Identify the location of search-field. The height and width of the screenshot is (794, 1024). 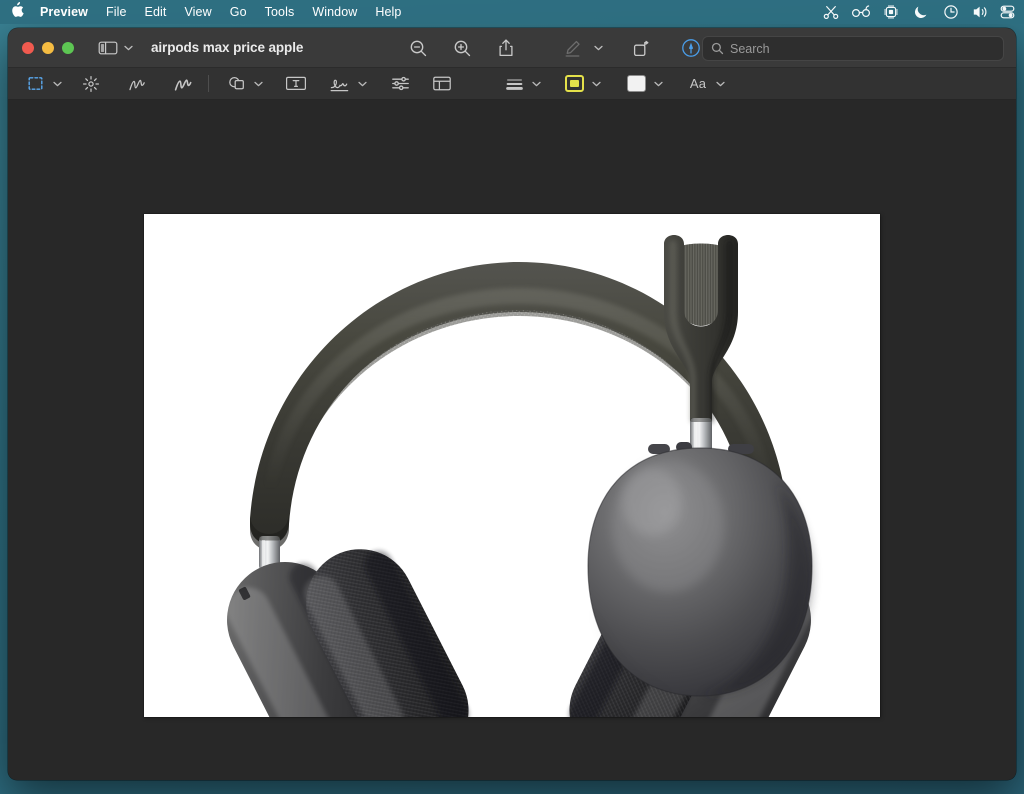
(853, 48).